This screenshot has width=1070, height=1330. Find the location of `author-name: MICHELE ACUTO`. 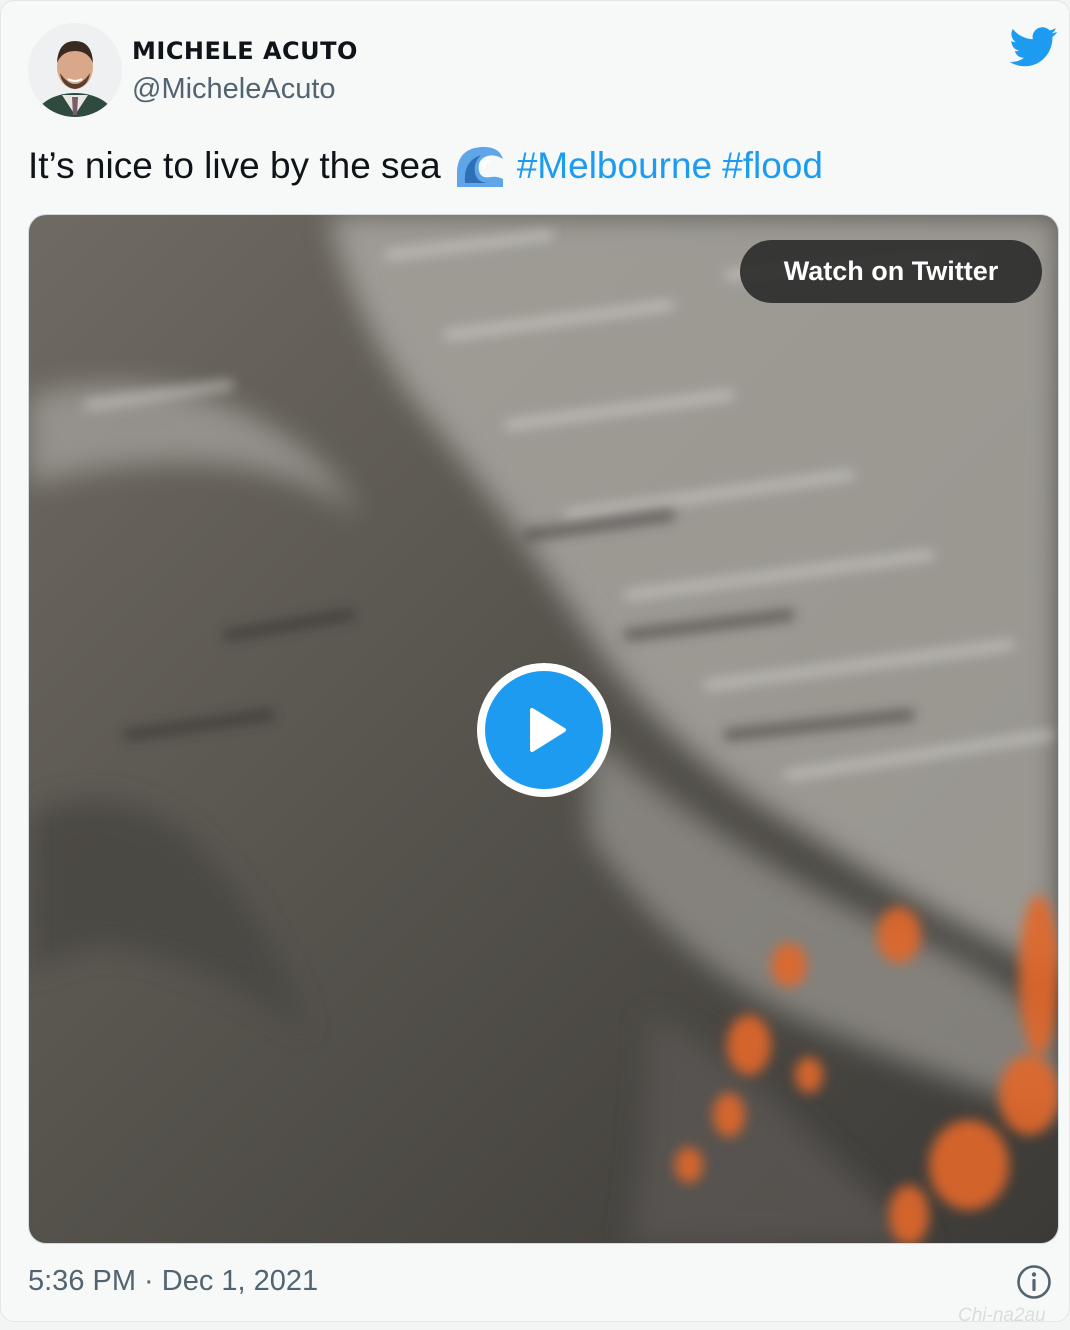

author-name: MICHELE ACUTO is located at coordinates (245, 51).